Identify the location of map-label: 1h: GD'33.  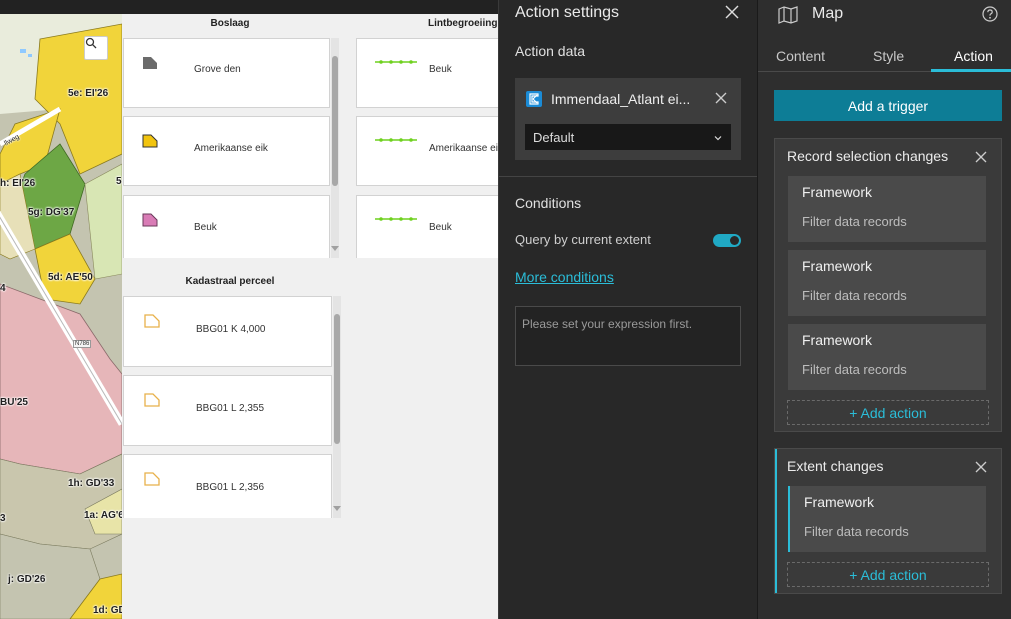
(91, 483).